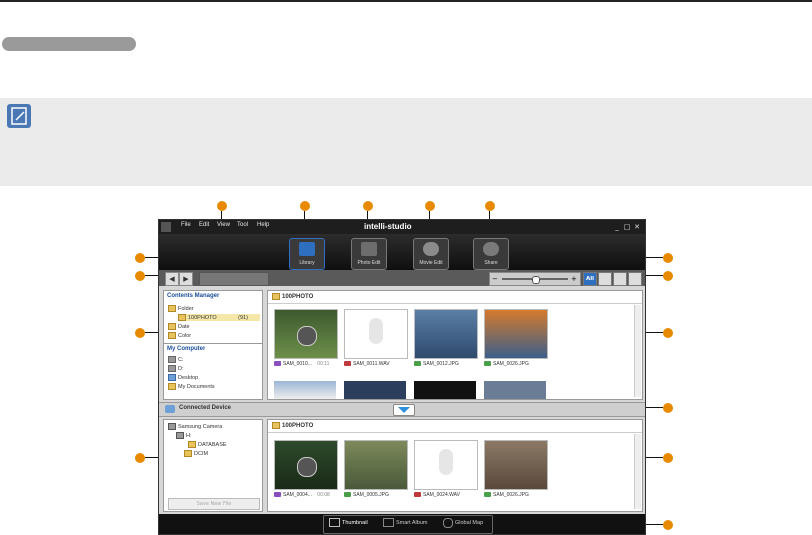 The width and height of the screenshot is (812, 535). Describe the element at coordinates (348, 523) in the screenshot. I see `thumbnail-view-button: Thumbnail` at that location.